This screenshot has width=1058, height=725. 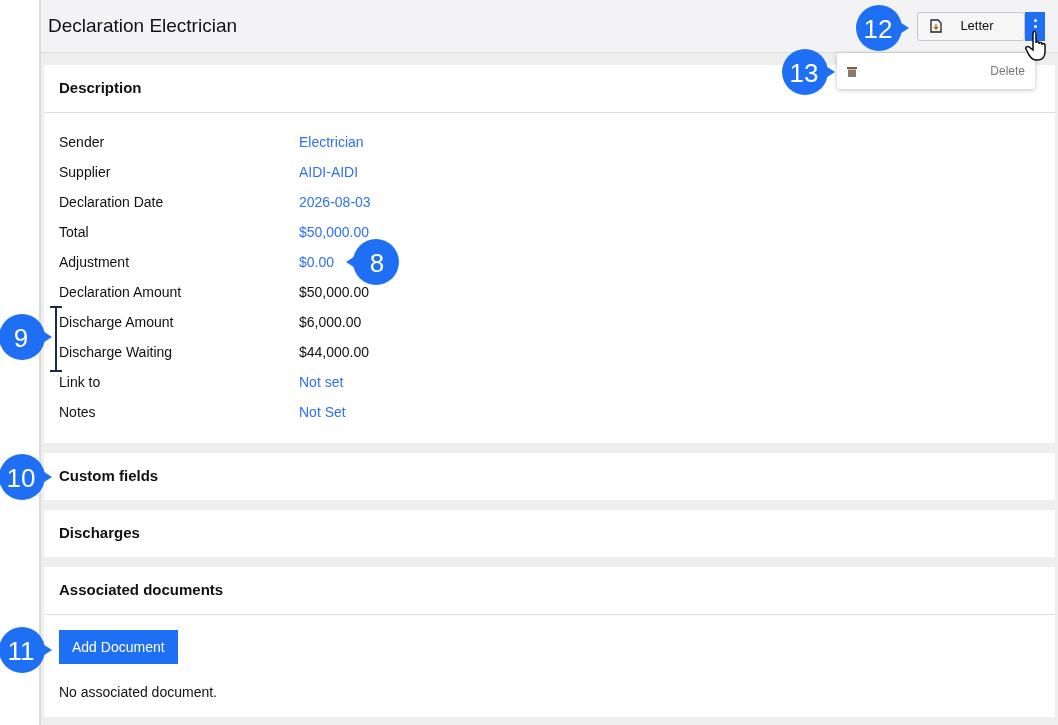 What do you see at coordinates (334, 352) in the screenshot?
I see `field-value: $44,000.00` at bounding box center [334, 352].